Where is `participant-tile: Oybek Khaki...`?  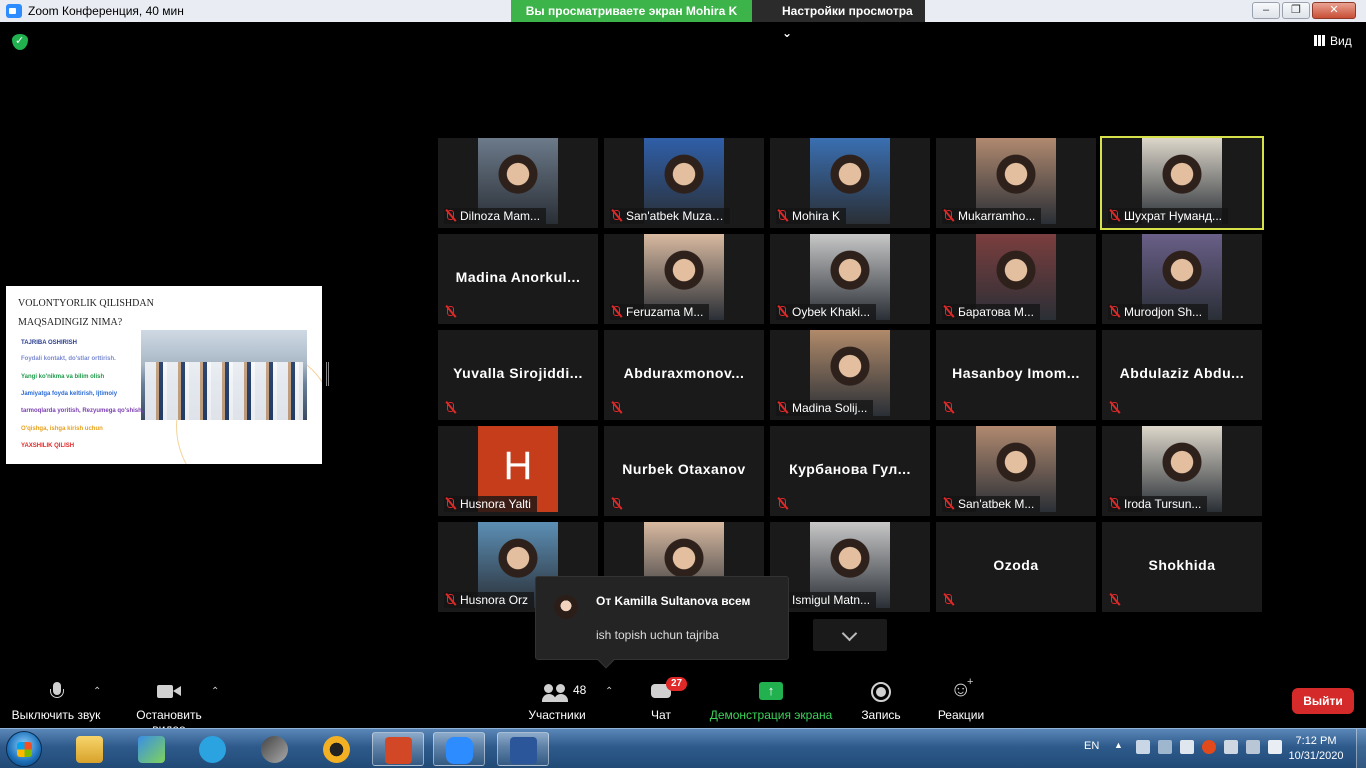
participant-tile: Oybek Khaki... is located at coordinates (850, 279).